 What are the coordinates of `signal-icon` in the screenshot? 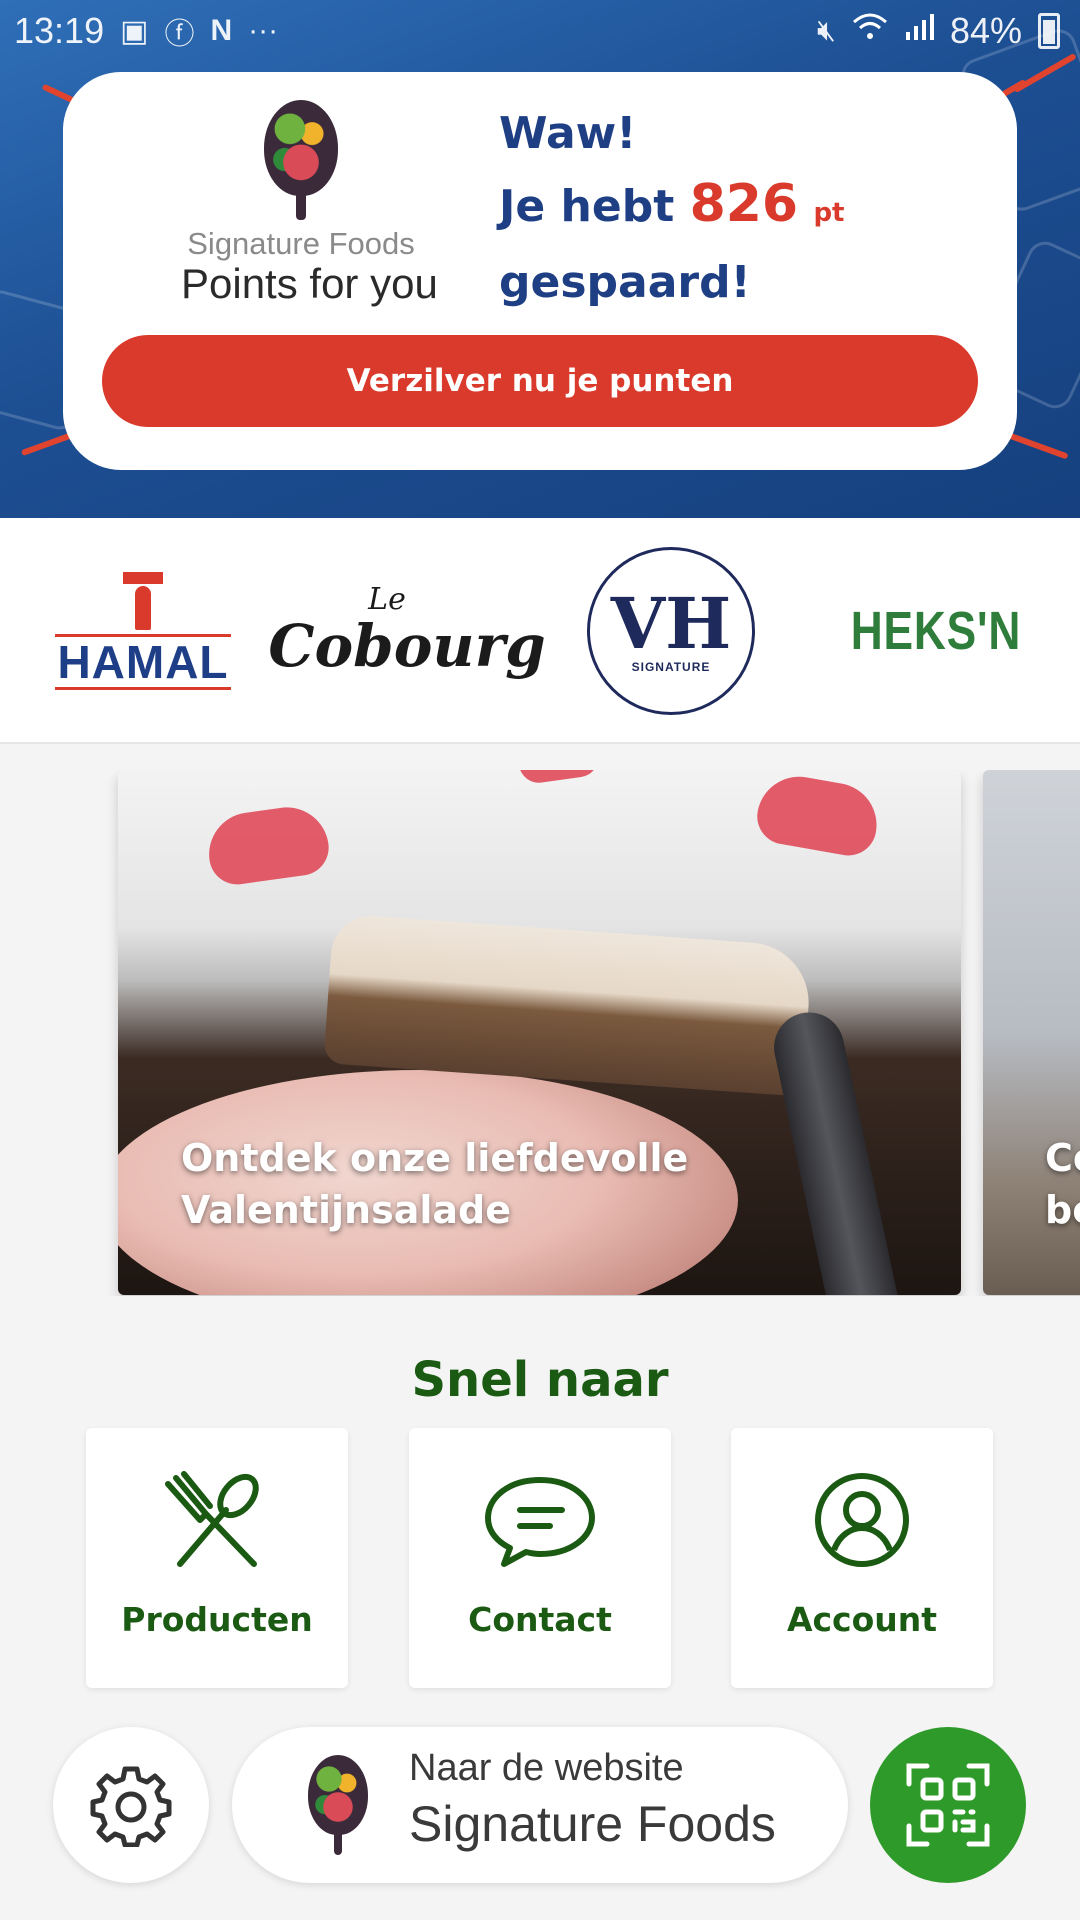 It's located at (919, 31).